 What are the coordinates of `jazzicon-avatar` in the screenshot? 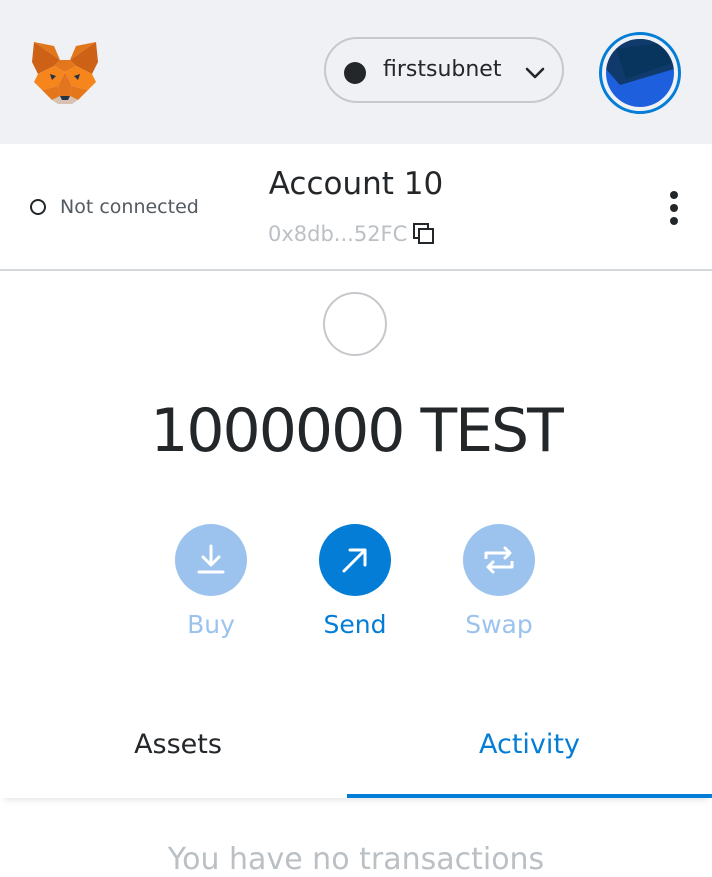 It's located at (640, 73).